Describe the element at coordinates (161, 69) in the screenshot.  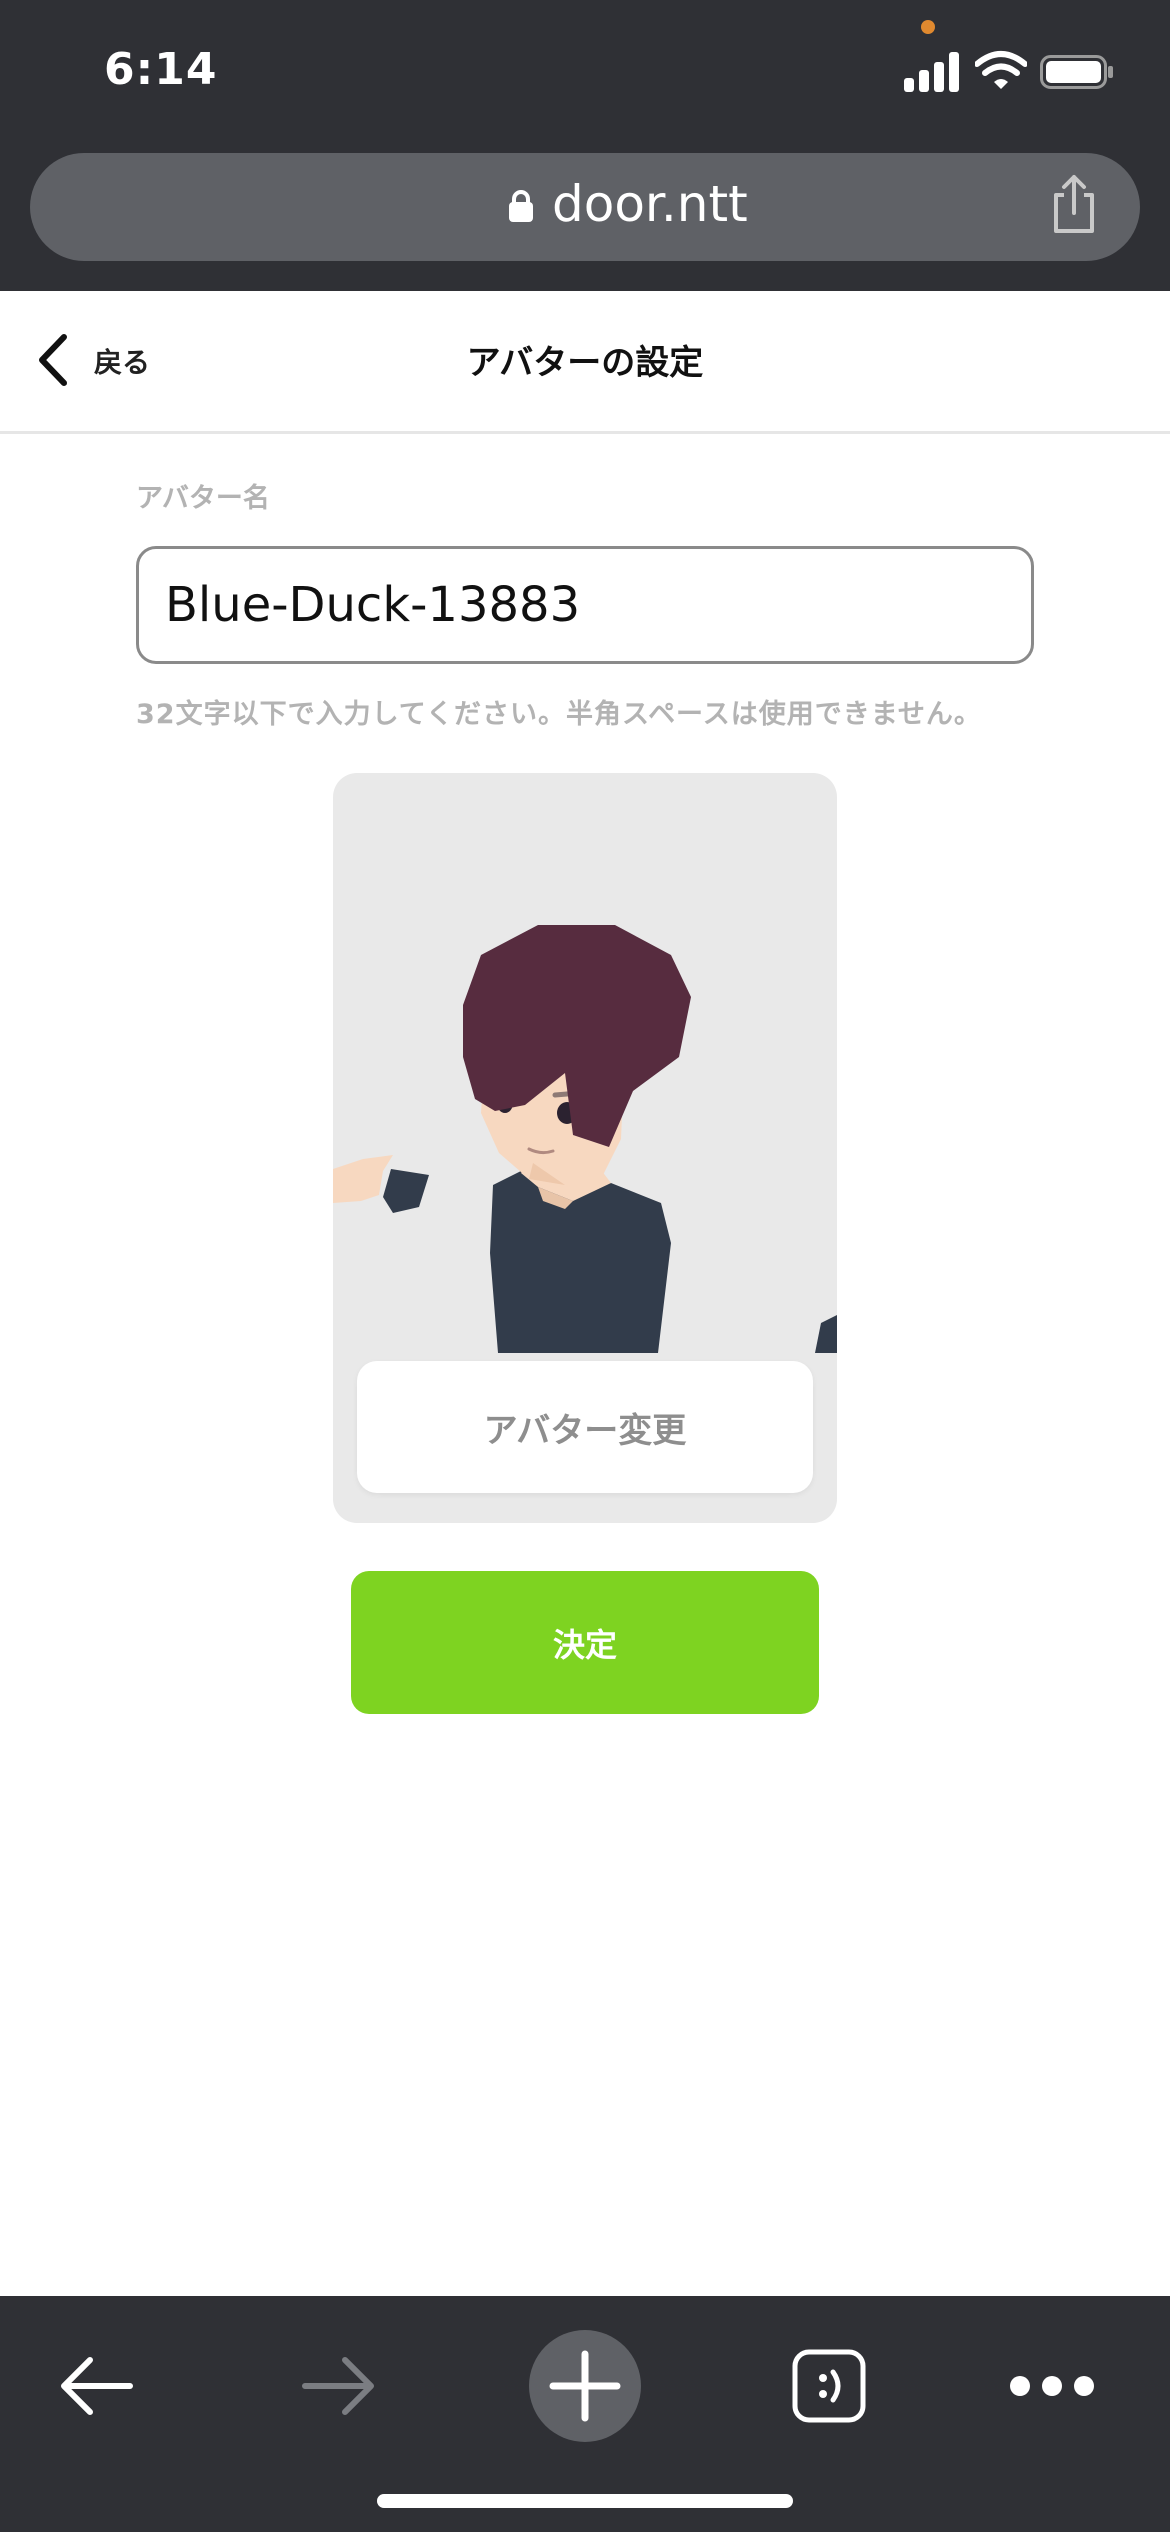
I see `status-time: 6:14` at that location.